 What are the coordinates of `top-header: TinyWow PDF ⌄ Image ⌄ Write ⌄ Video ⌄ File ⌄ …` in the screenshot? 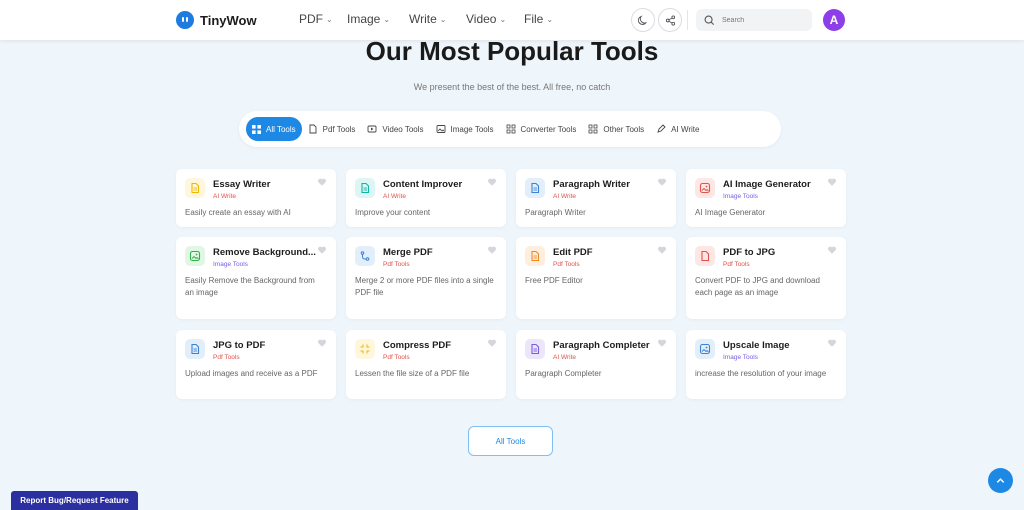 It's located at (512, 20).